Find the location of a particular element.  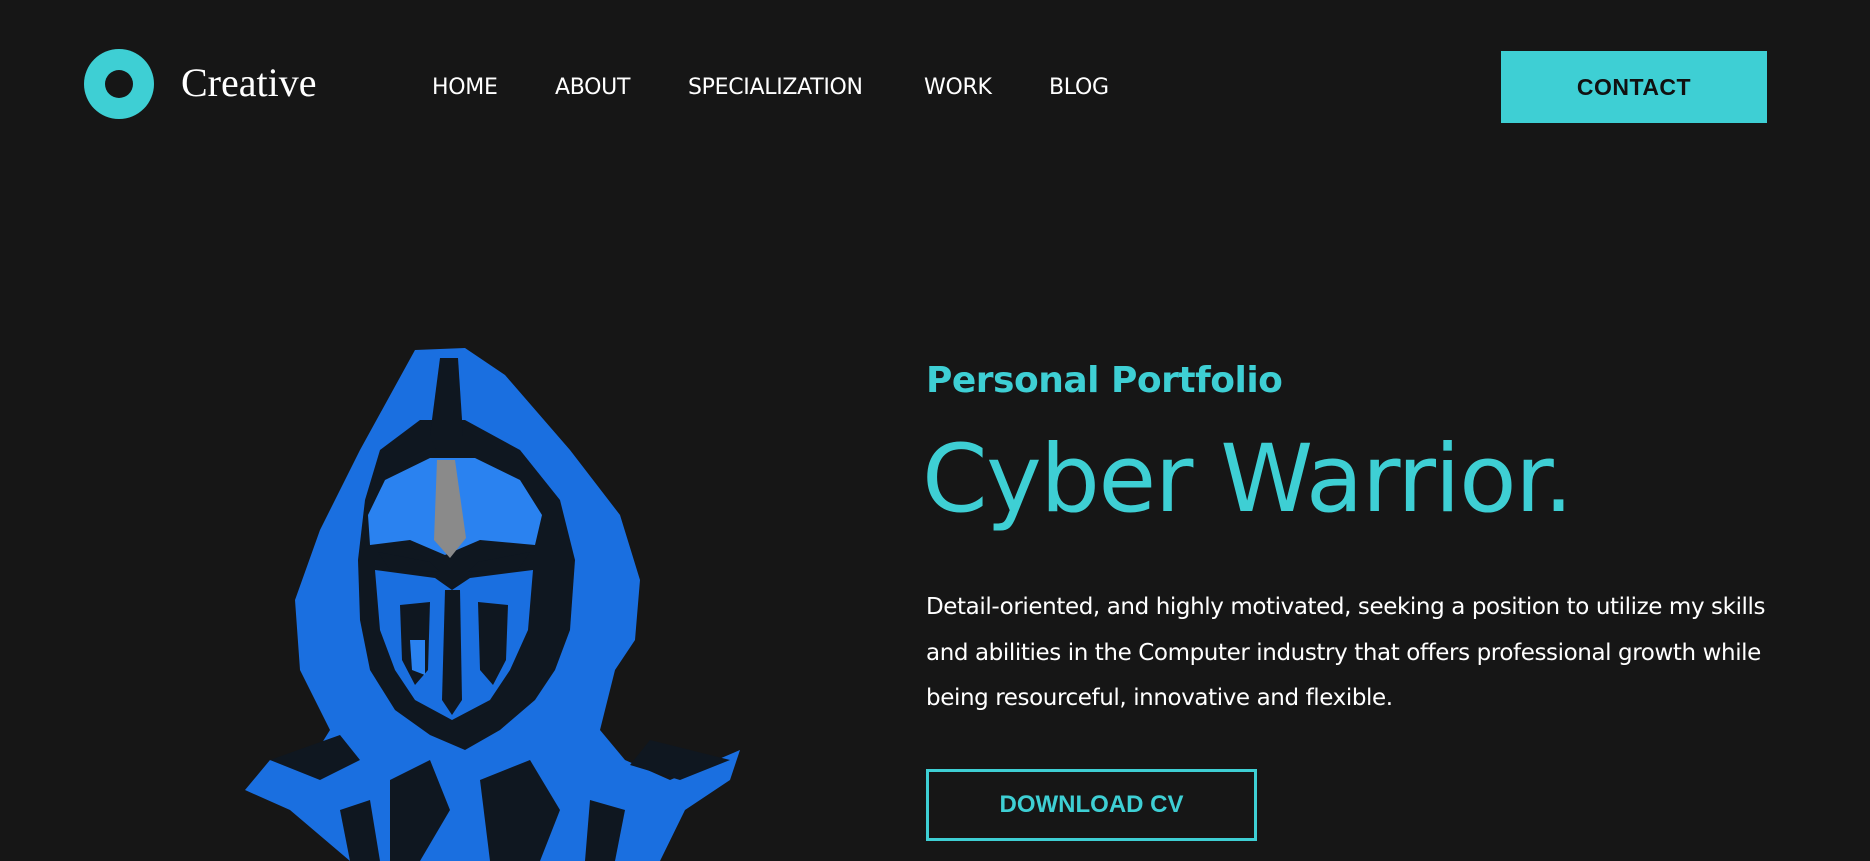

hero-title: Cyber Warrior. is located at coordinates (1248, 479).